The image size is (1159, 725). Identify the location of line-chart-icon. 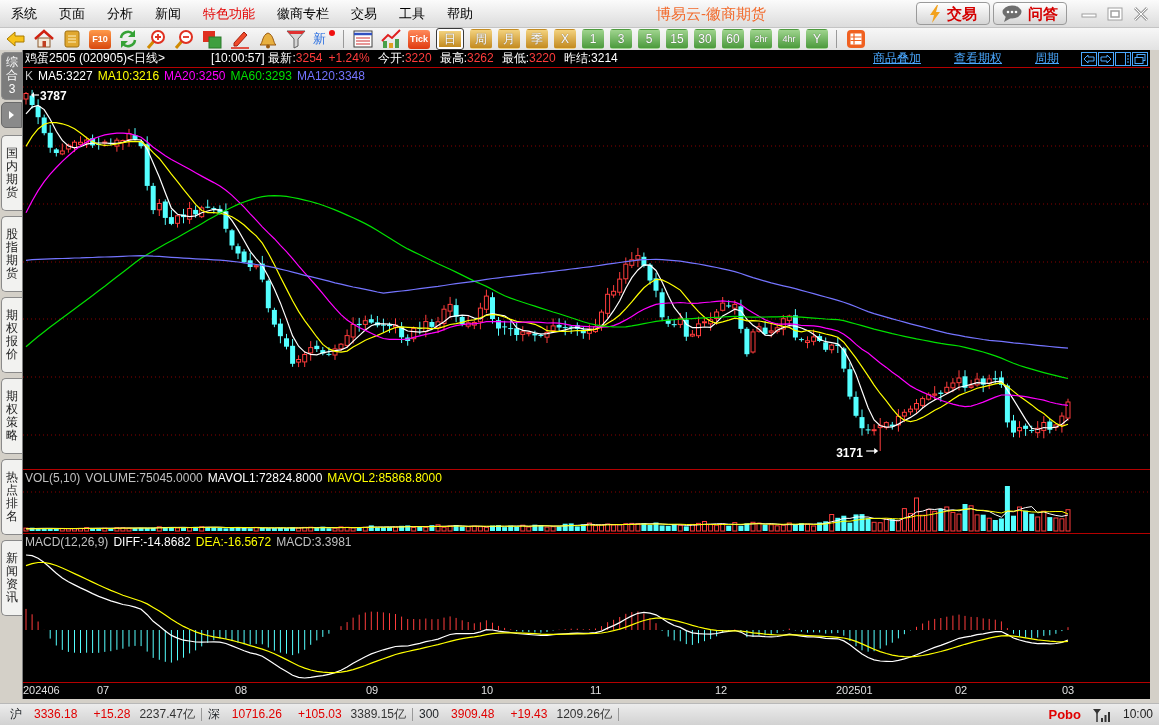
(391, 39).